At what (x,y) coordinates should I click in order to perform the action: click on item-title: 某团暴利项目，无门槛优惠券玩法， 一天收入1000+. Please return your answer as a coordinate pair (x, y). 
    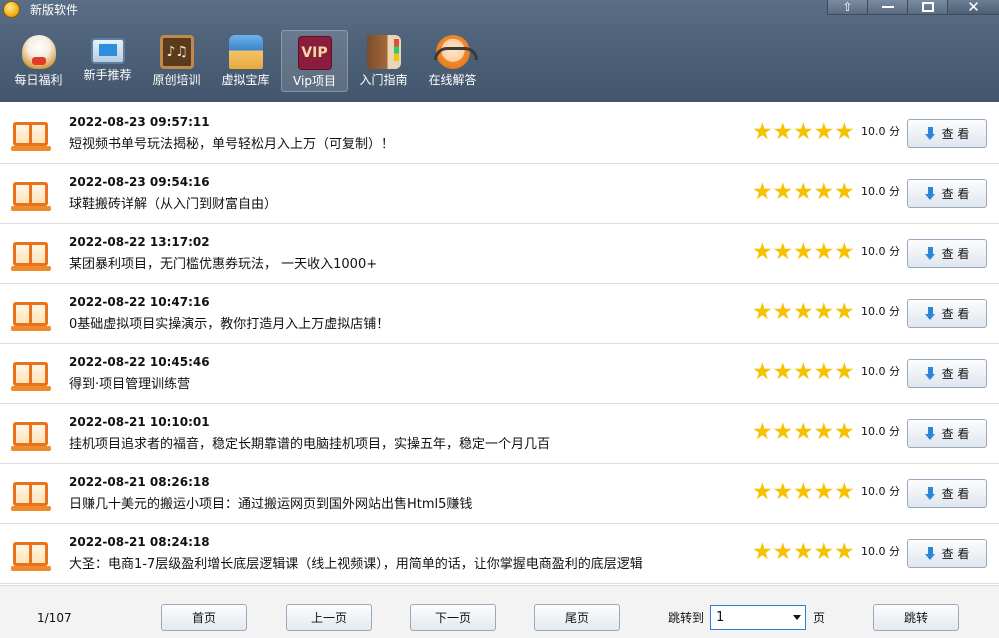
    Looking at the image, I should click on (223, 265).